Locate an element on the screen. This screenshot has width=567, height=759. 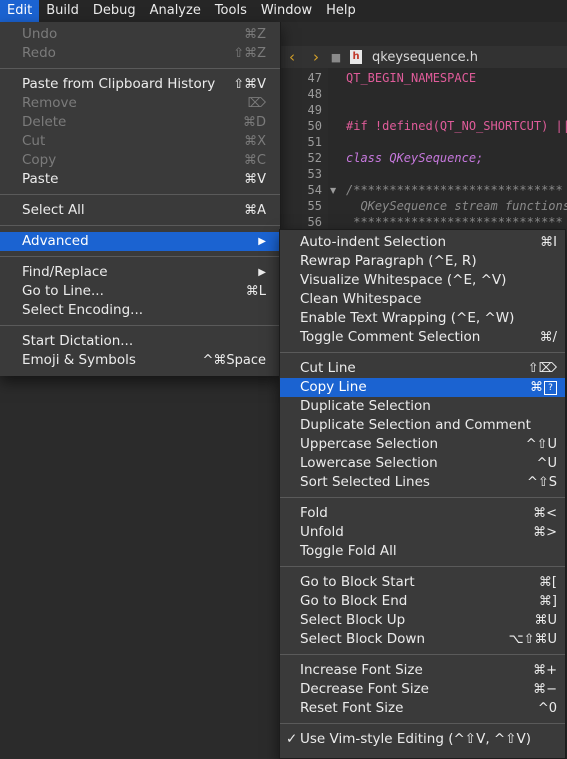
menu-item-redo: Redo ⇧⌘Z is located at coordinates (140, 53).